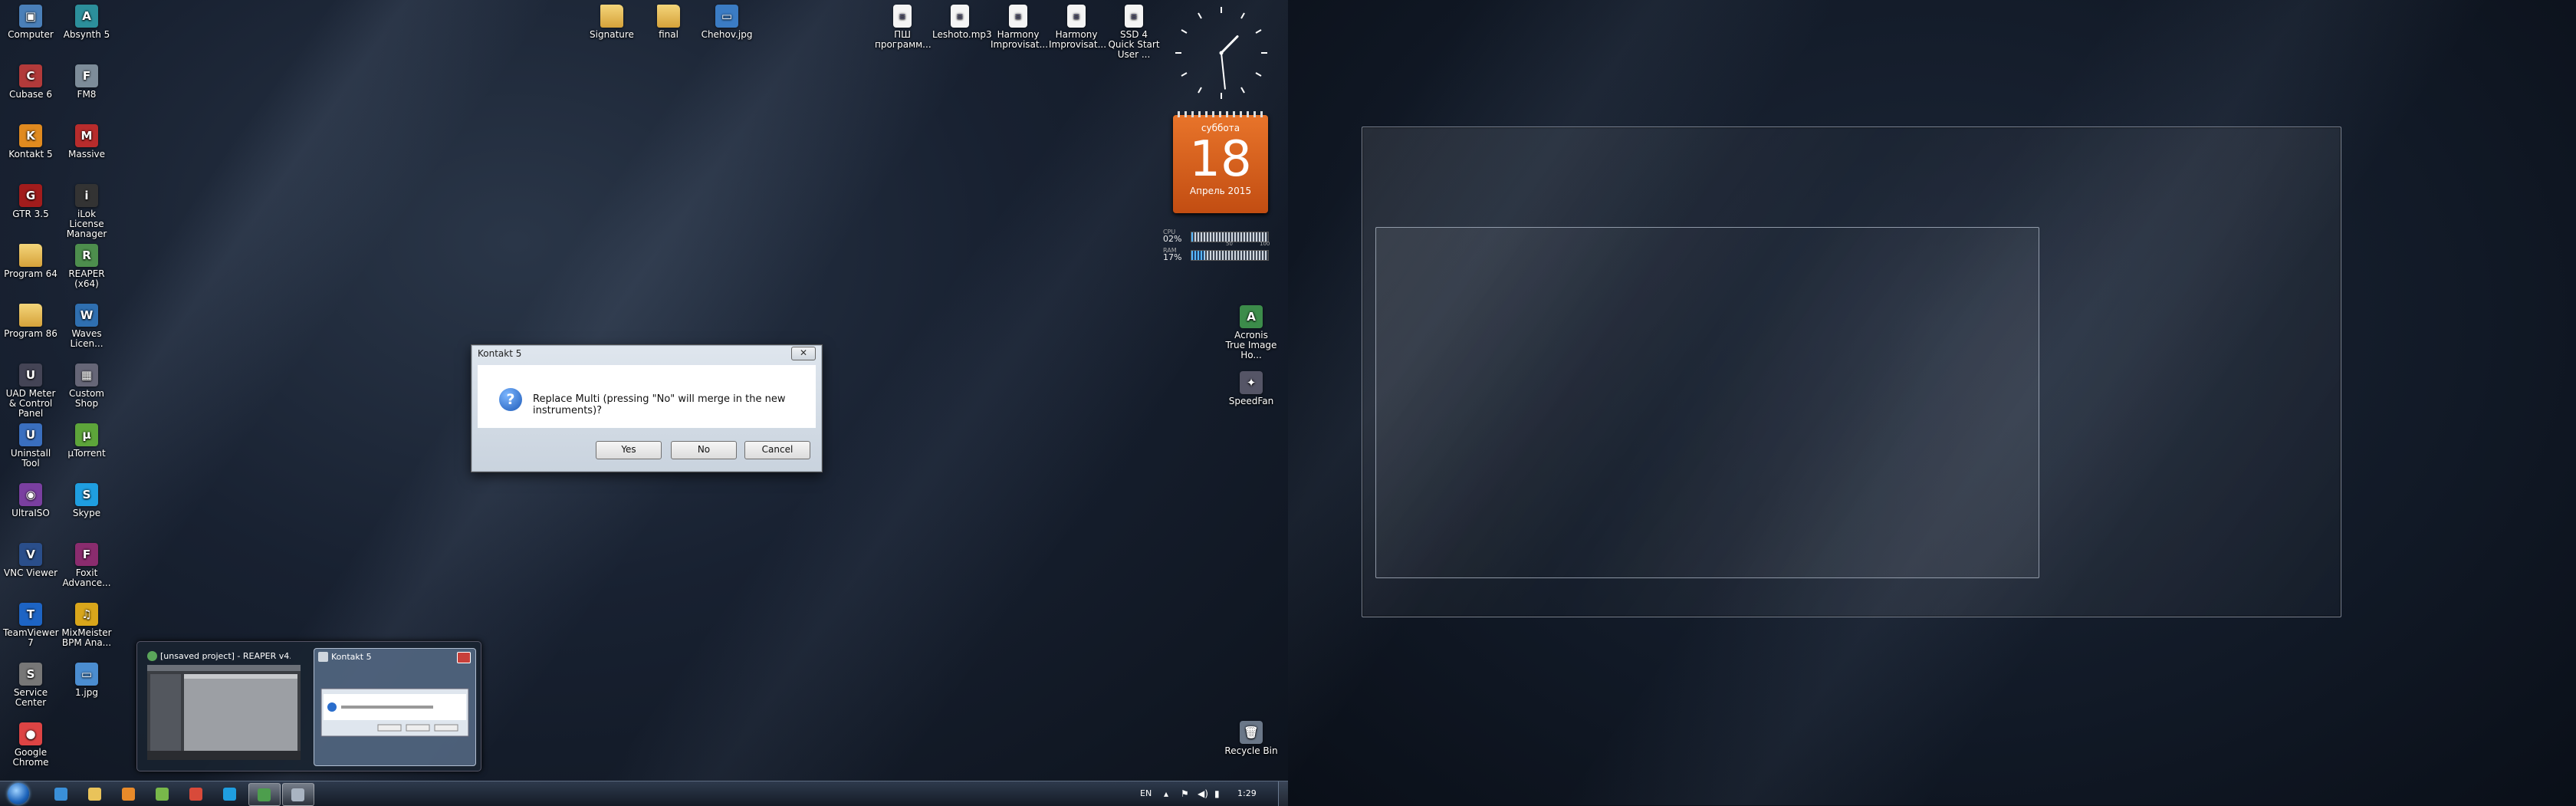 This screenshot has height=806, width=2576. What do you see at coordinates (86, 212) in the screenshot?
I see `desktop-icon: i iLok License Manager` at bounding box center [86, 212].